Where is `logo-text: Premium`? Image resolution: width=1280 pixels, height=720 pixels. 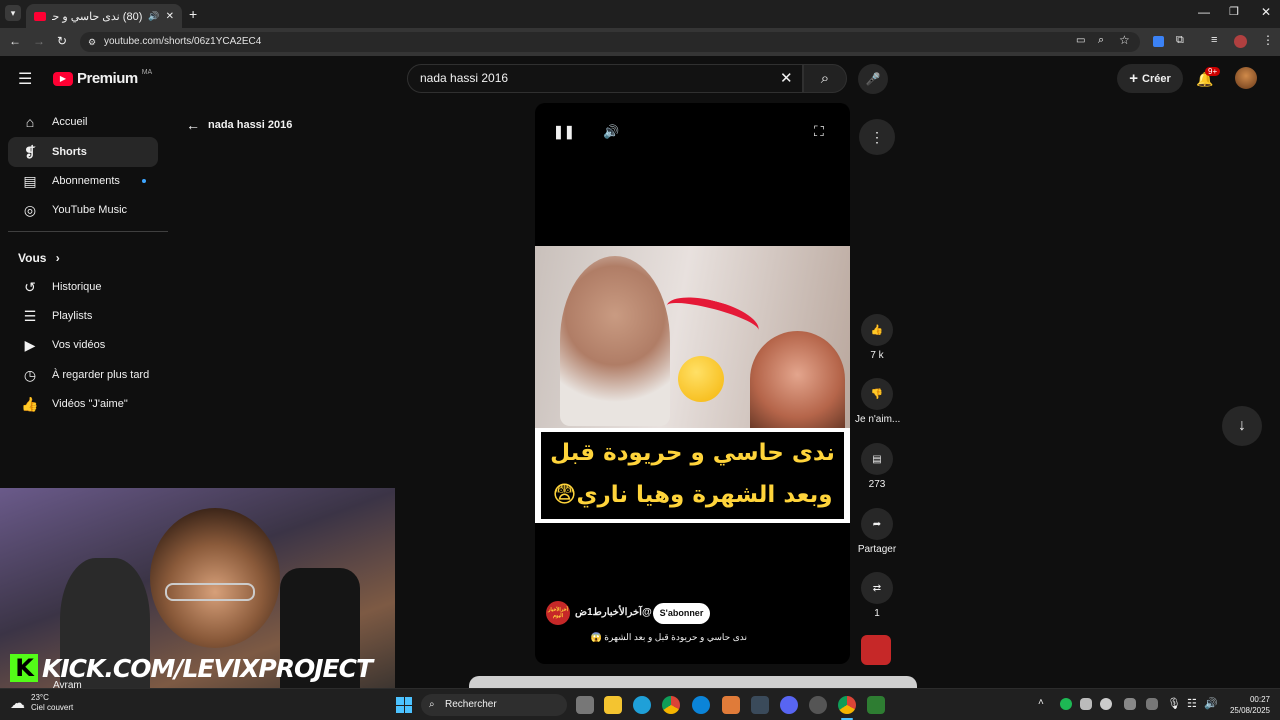
logo-text: Premium is located at coordinates (107, 78).